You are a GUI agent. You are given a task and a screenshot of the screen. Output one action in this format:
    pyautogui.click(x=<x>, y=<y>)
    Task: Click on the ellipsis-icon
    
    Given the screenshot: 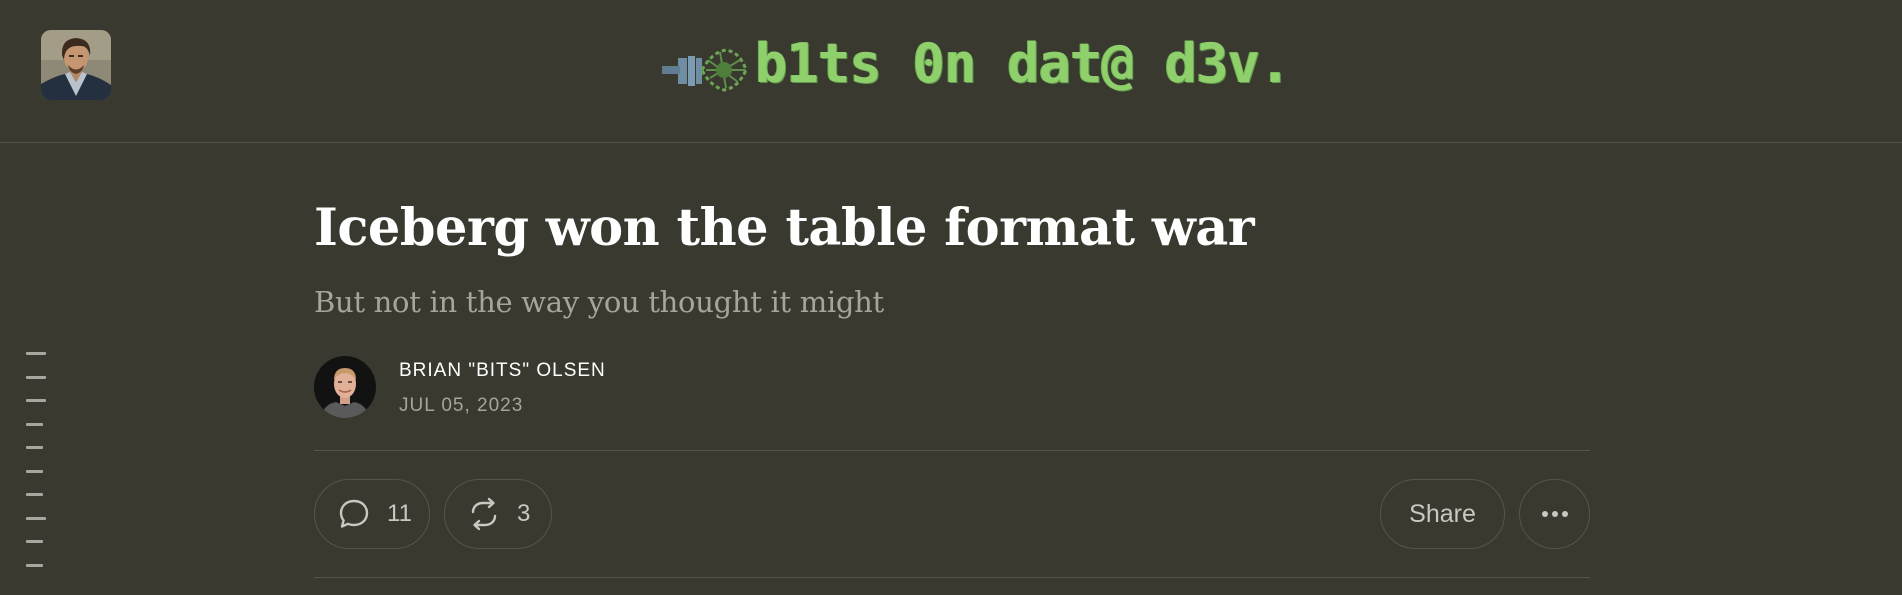 What is the action you would take?
    pyautogui.click(x=1555, y=514)
    